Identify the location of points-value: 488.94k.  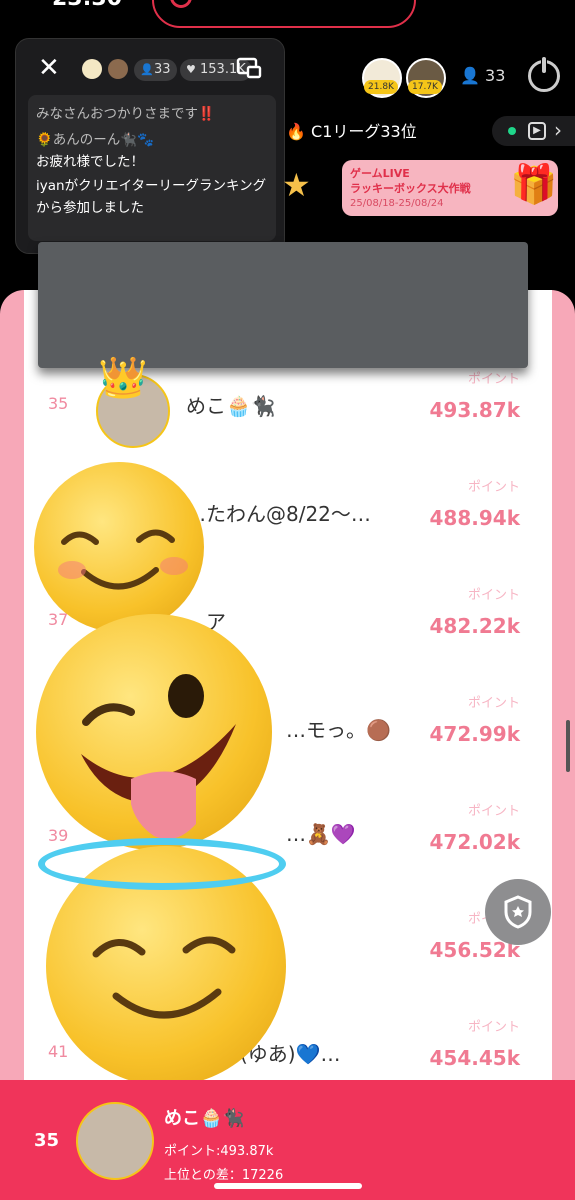
(474, 518).